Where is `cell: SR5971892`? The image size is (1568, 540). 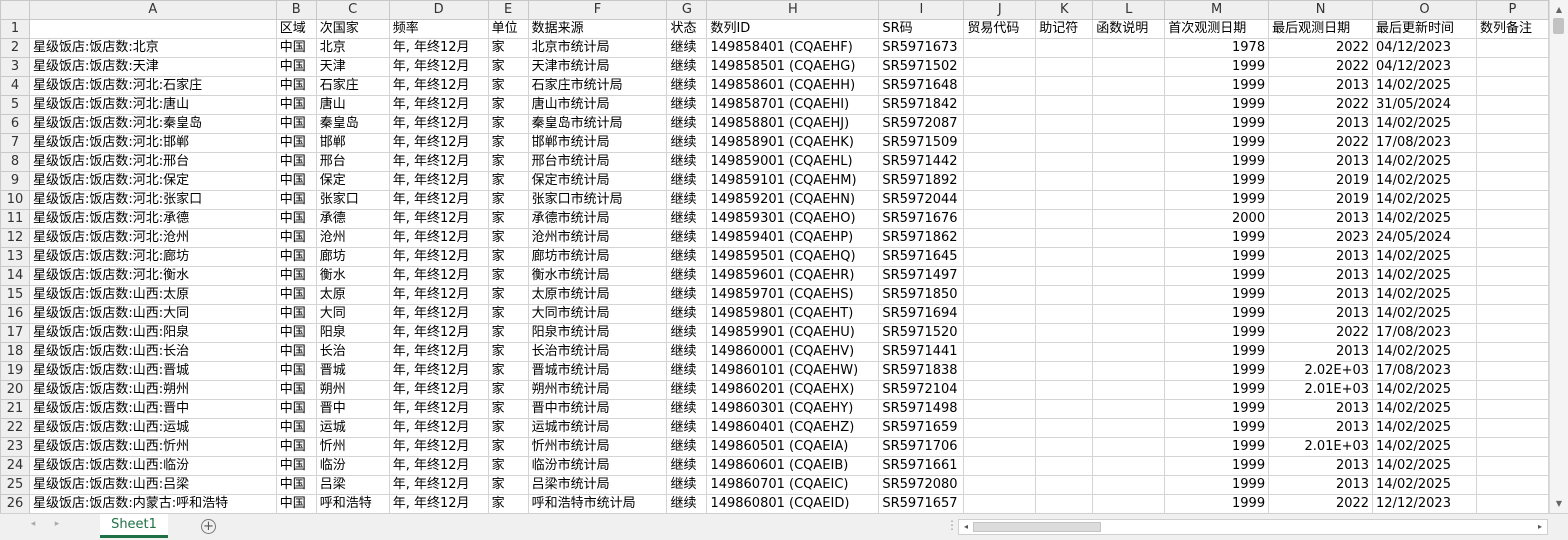 cell: SR5971892 is located at coordinates (921, 181).